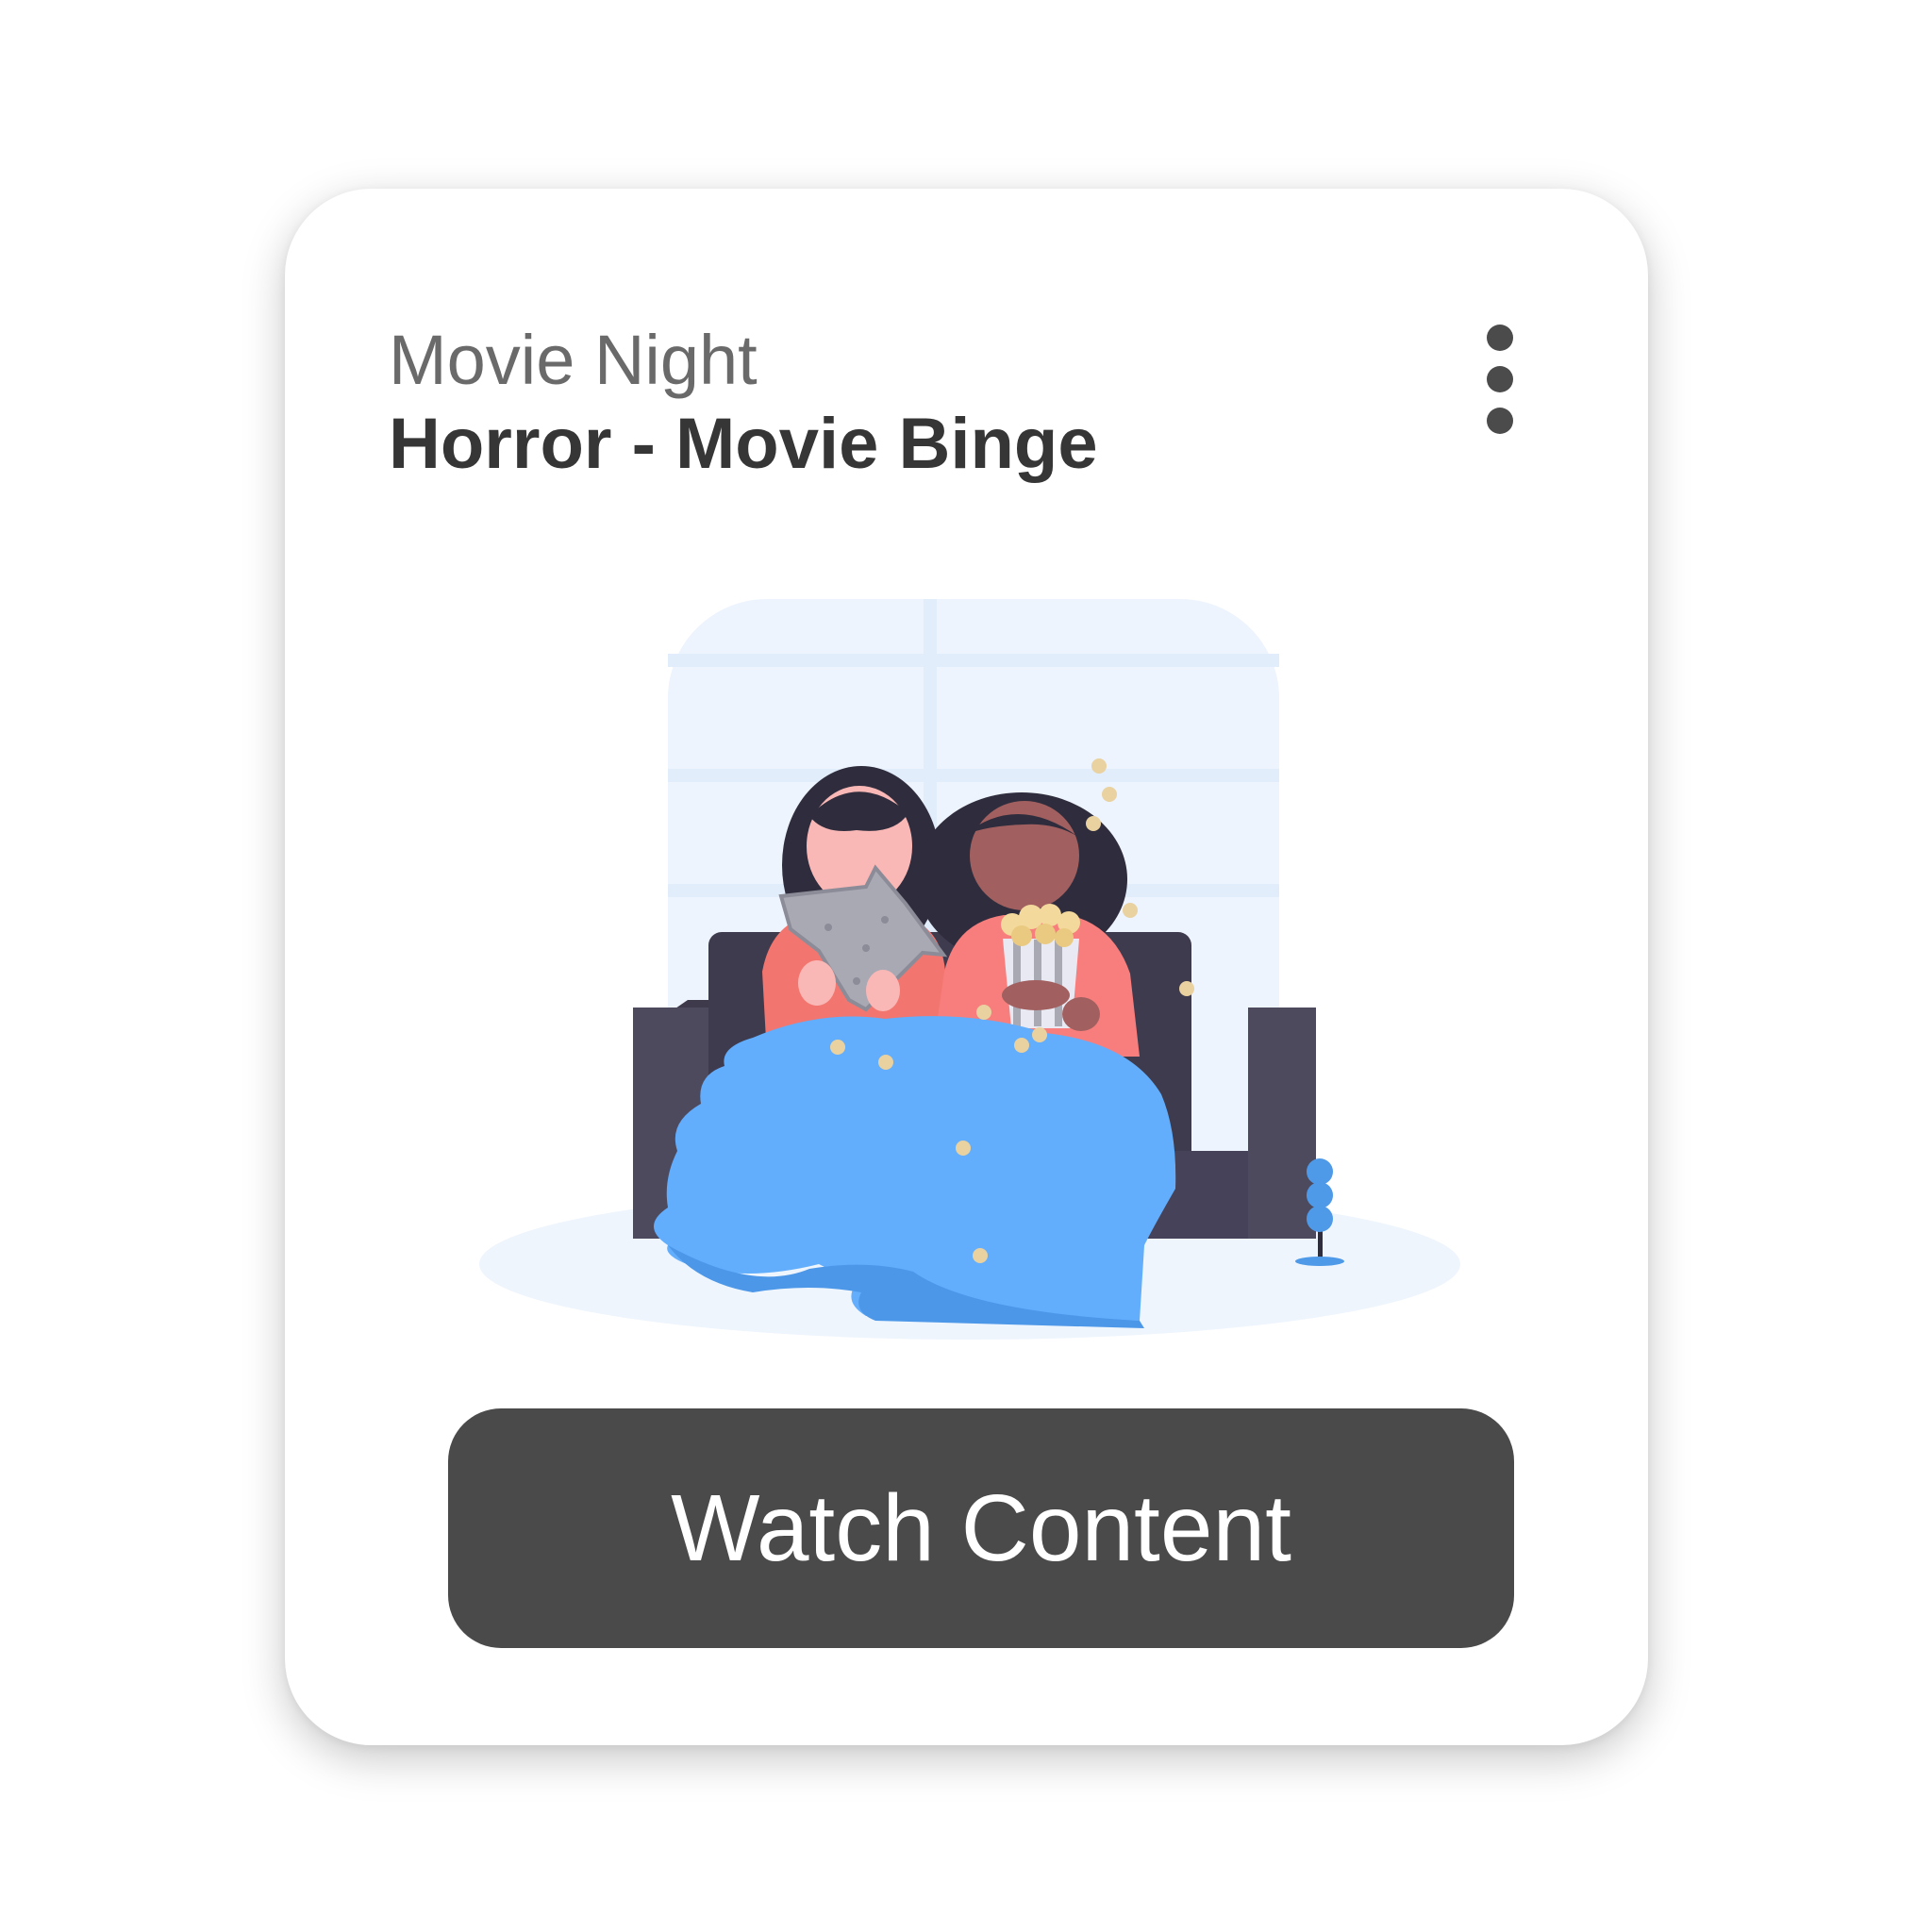  I want to click on watch-content-label: Watch Content, so click(981, 1528).